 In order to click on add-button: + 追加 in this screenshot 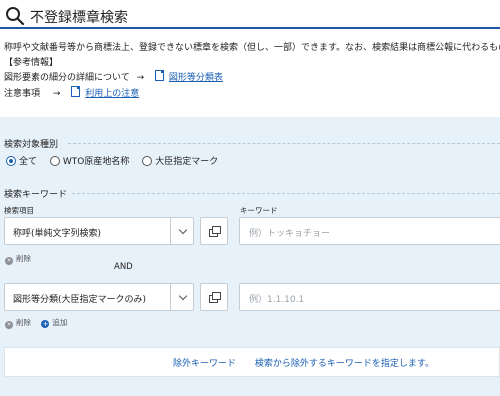, I will do `click(54, 323)`.